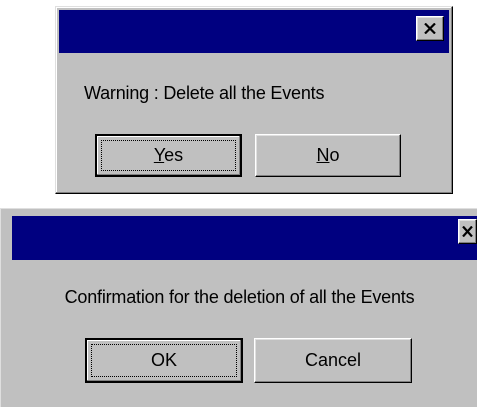 Image resolution: width=477 pixels, height=407 pixels. I want to click on warning-message: Warning : Delete all the Events, so click(204, 93).